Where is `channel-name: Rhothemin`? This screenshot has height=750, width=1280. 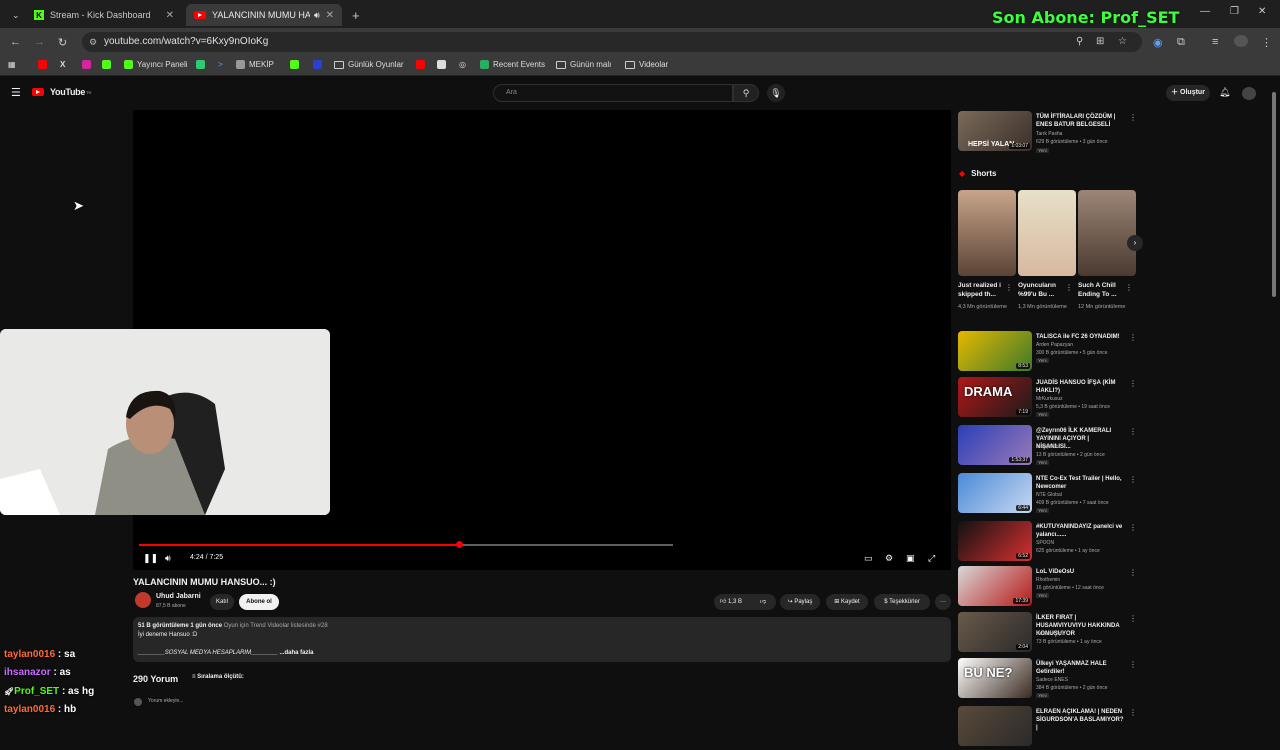
channel-name: Rhothemin is located at coordinates (1081, 580).